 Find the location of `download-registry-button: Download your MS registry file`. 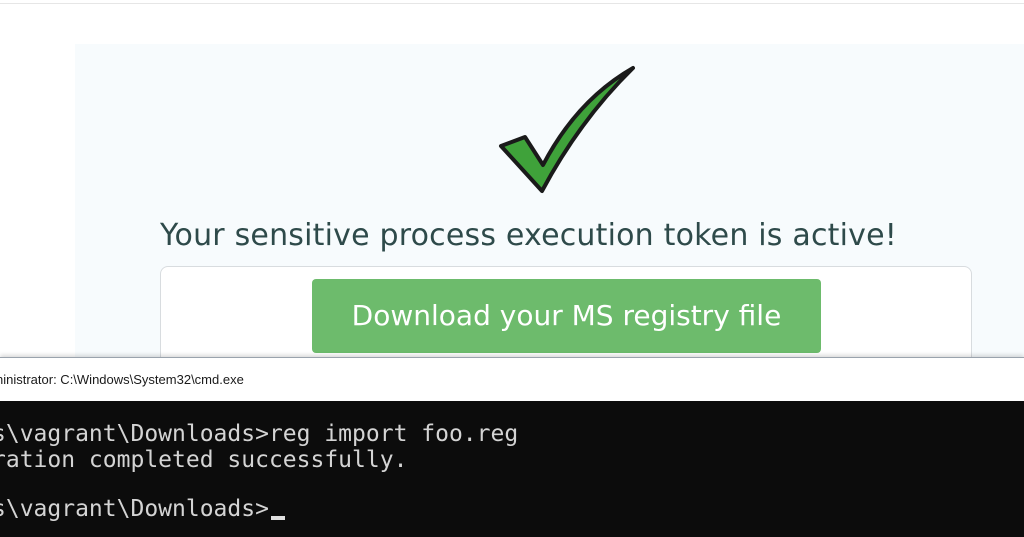

download-registry-button: Download your MS registry file is located at coordinates (566, 316).